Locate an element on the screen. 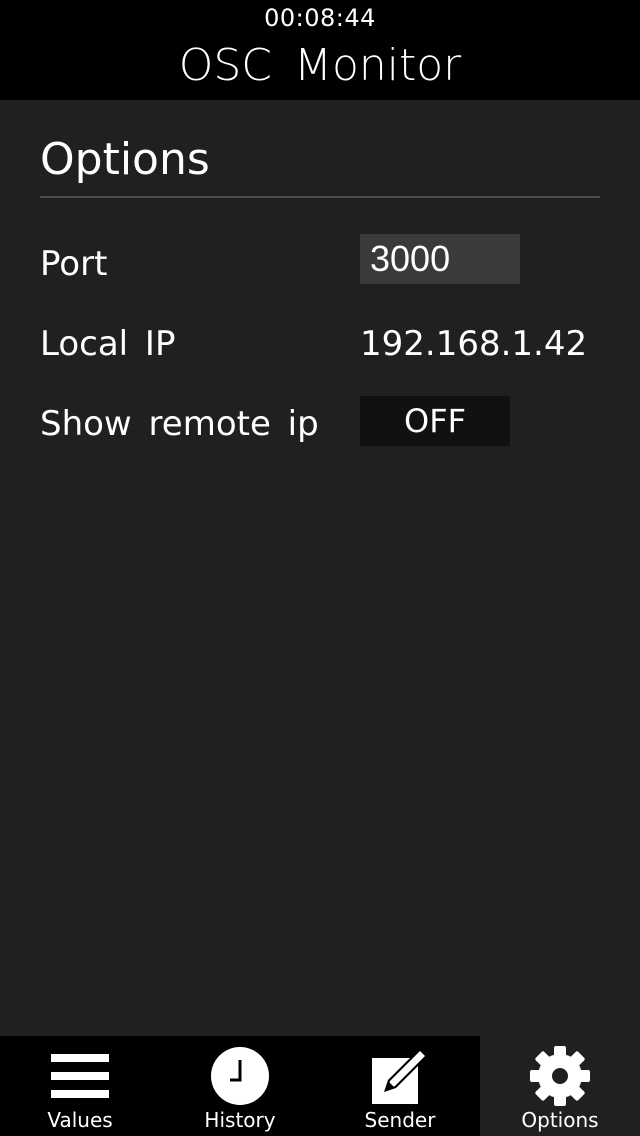 The height and width of the screenshot is (1136, 640). tab-values-label: Values is located at coordinates (80, 1120).